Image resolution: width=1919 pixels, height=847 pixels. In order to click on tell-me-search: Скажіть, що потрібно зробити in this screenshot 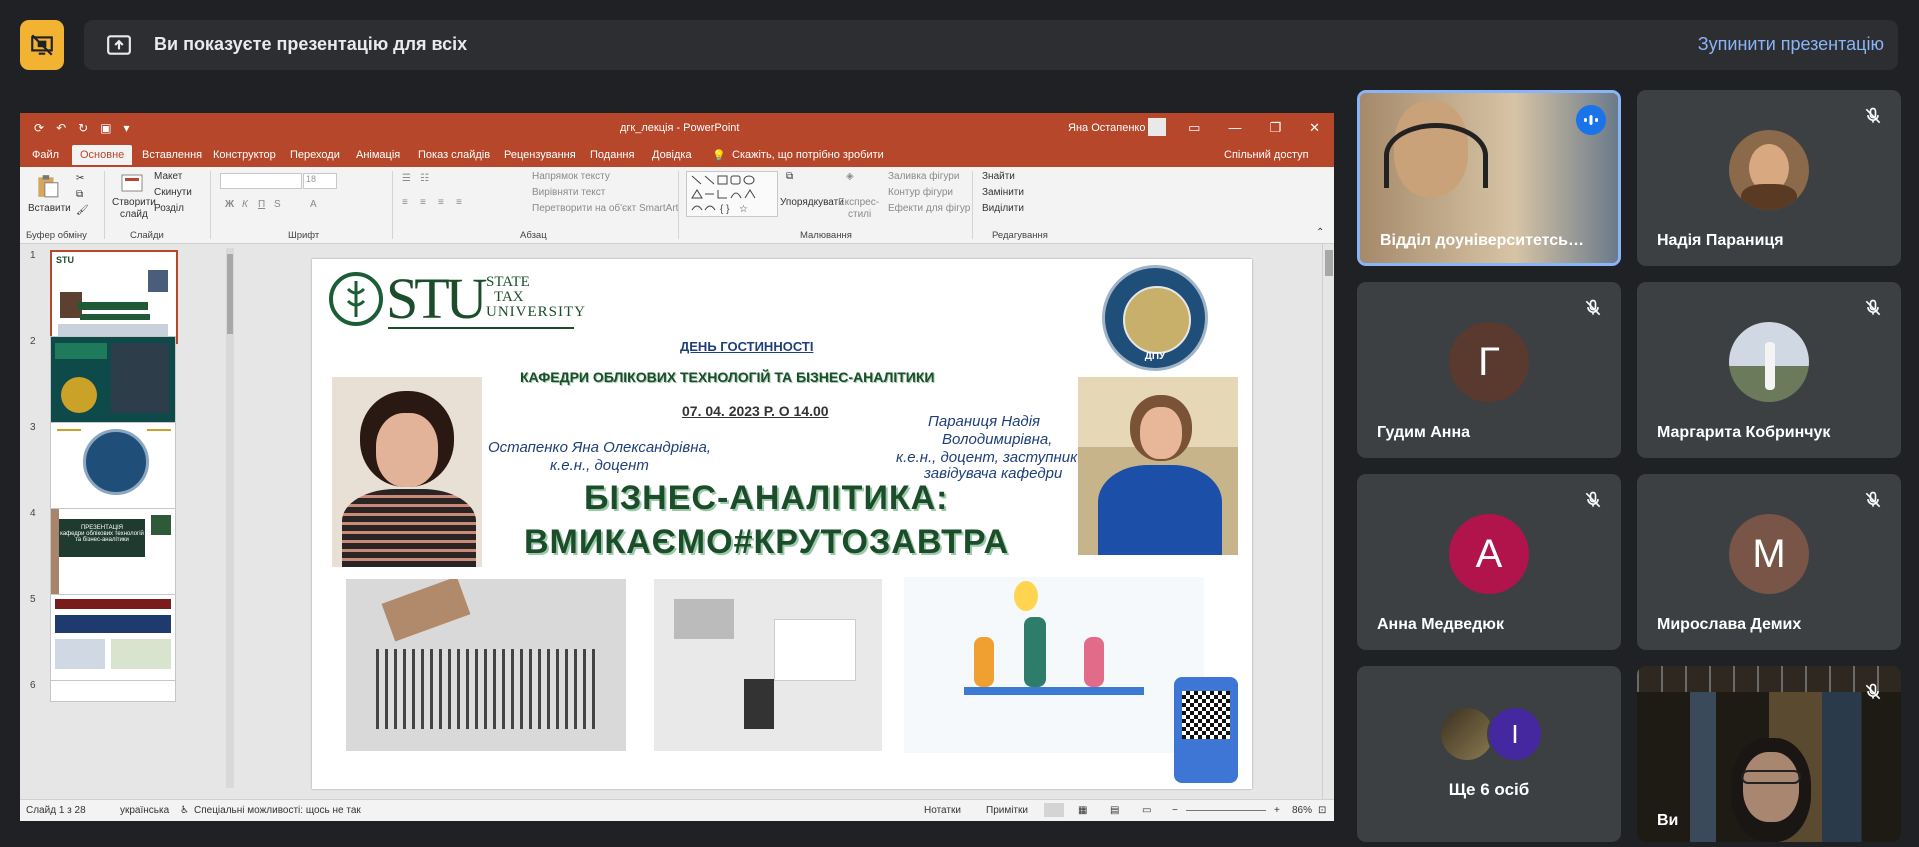, I will do `click(808, 155)`.